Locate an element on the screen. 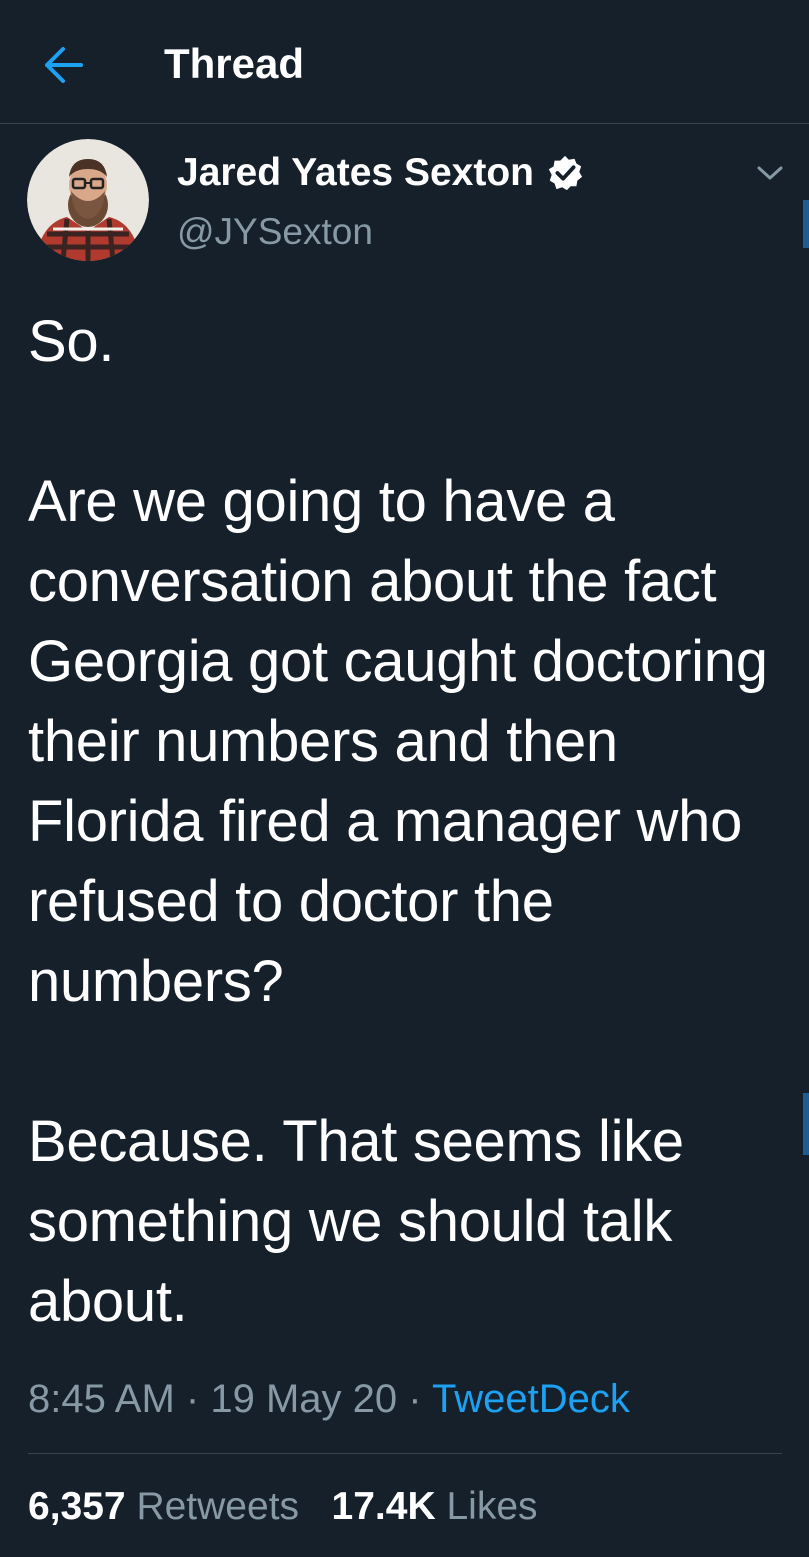 This screenshot has height=1557, width=809. tweet-stats: 6,357 Retweets 17.4K Likes is located at coordinates (283, 1507).